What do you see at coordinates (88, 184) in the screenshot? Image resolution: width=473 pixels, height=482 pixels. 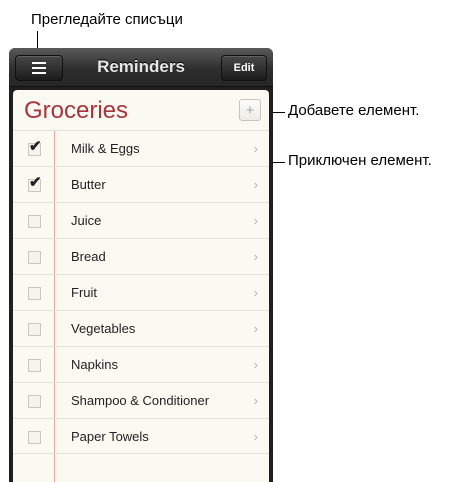 I see `list-item-label: Butter` at bounding box center [88, 184].